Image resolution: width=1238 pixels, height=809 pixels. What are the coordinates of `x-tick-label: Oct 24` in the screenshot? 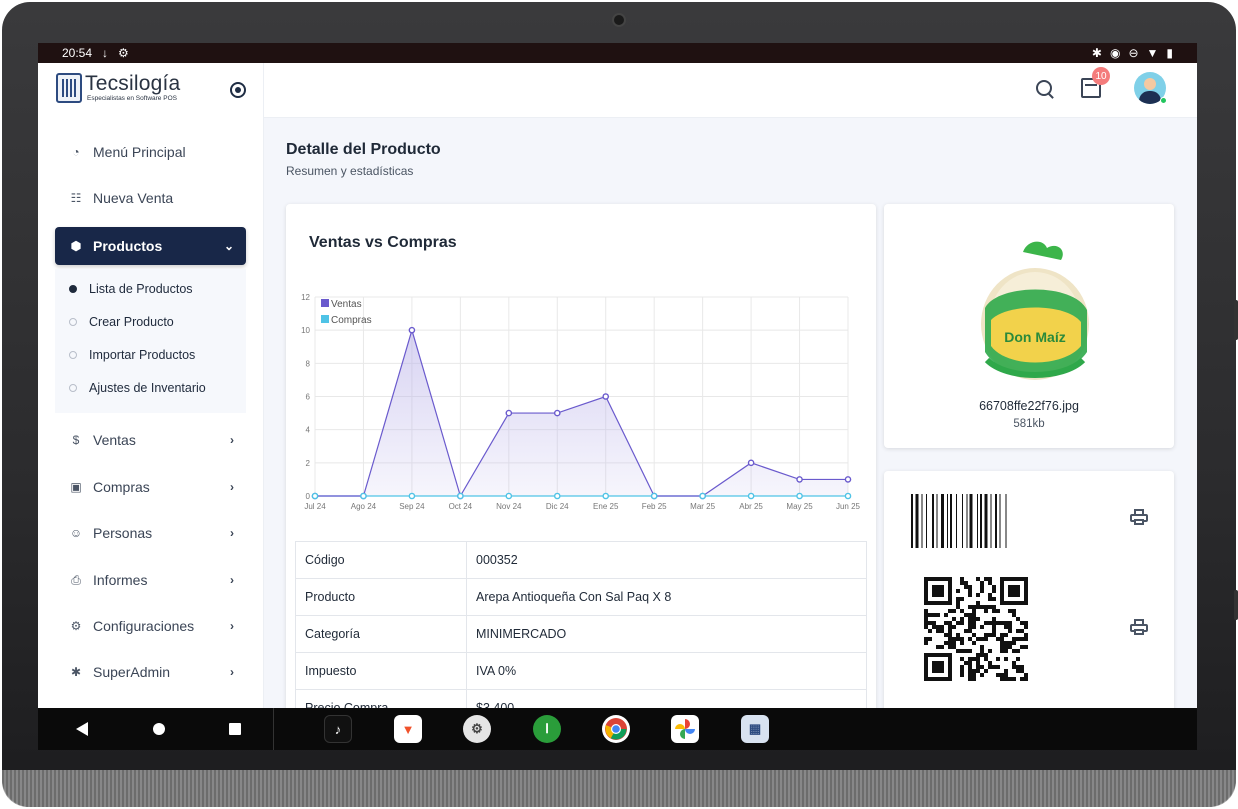 It's located at (461, 506).